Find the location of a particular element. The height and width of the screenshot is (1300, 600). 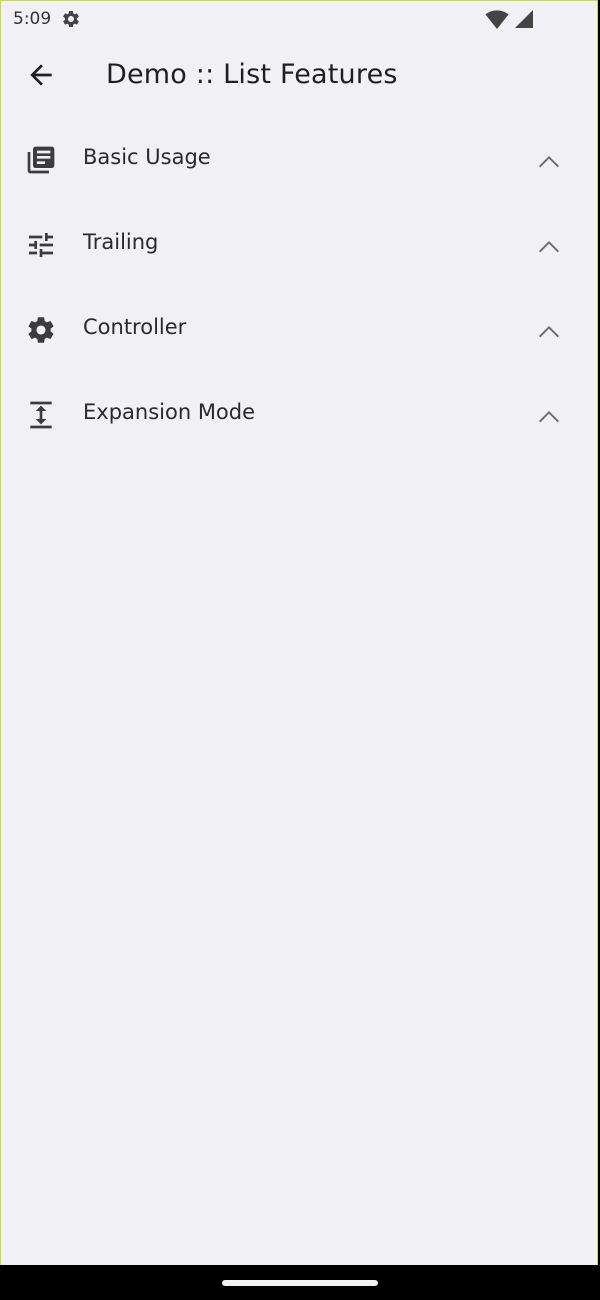

app-bar: Demo :: List Features is located at coordinates (299, 77).